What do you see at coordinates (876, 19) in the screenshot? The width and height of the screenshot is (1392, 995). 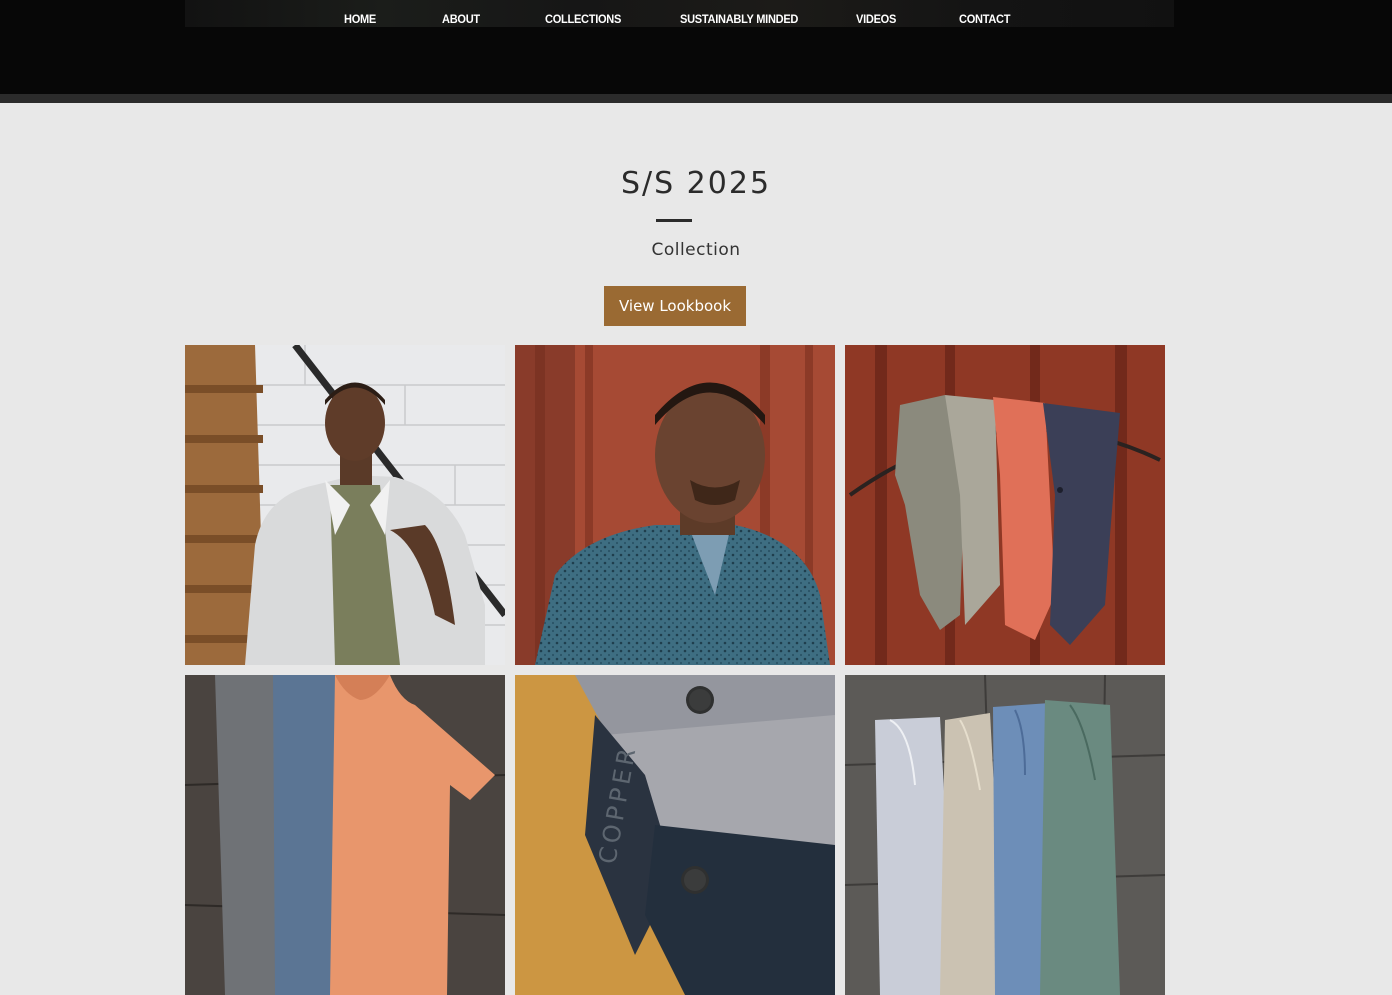 I see `nav-item-videos: VIDEOS` at bounding box center [876, 19].